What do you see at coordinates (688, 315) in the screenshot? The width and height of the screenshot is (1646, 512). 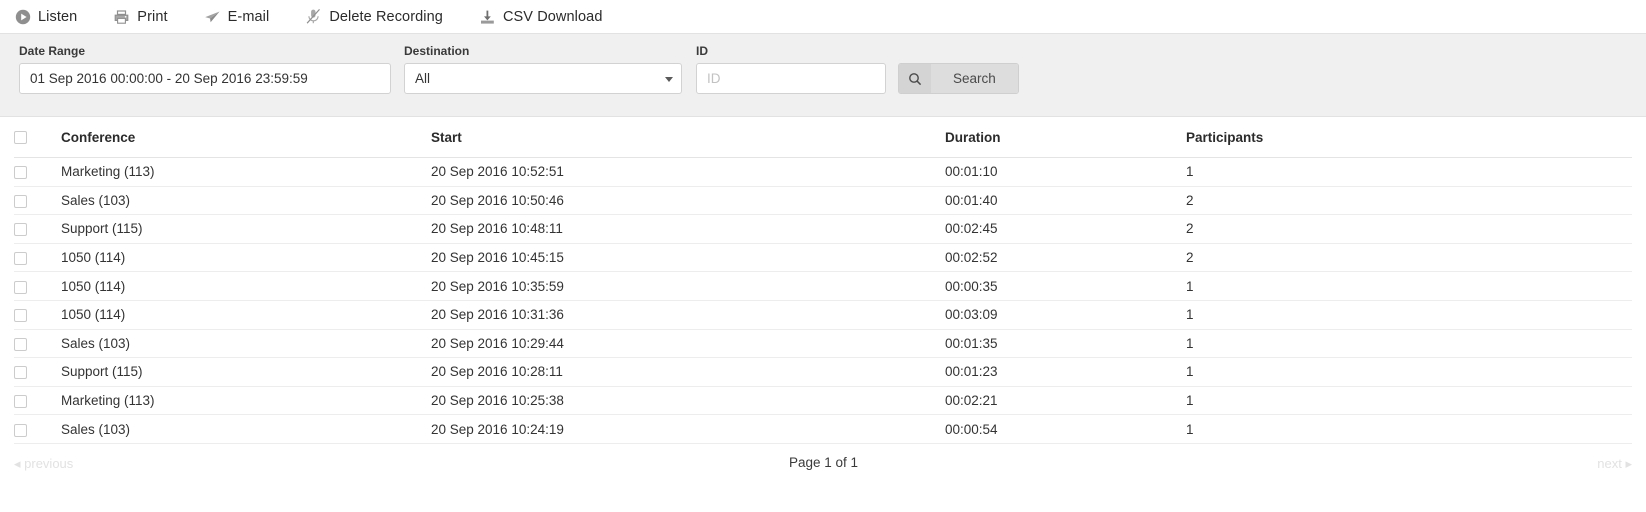 I see `cell-start: 20 Sep 2016 10:31:36` at bounding box center [688, 315].